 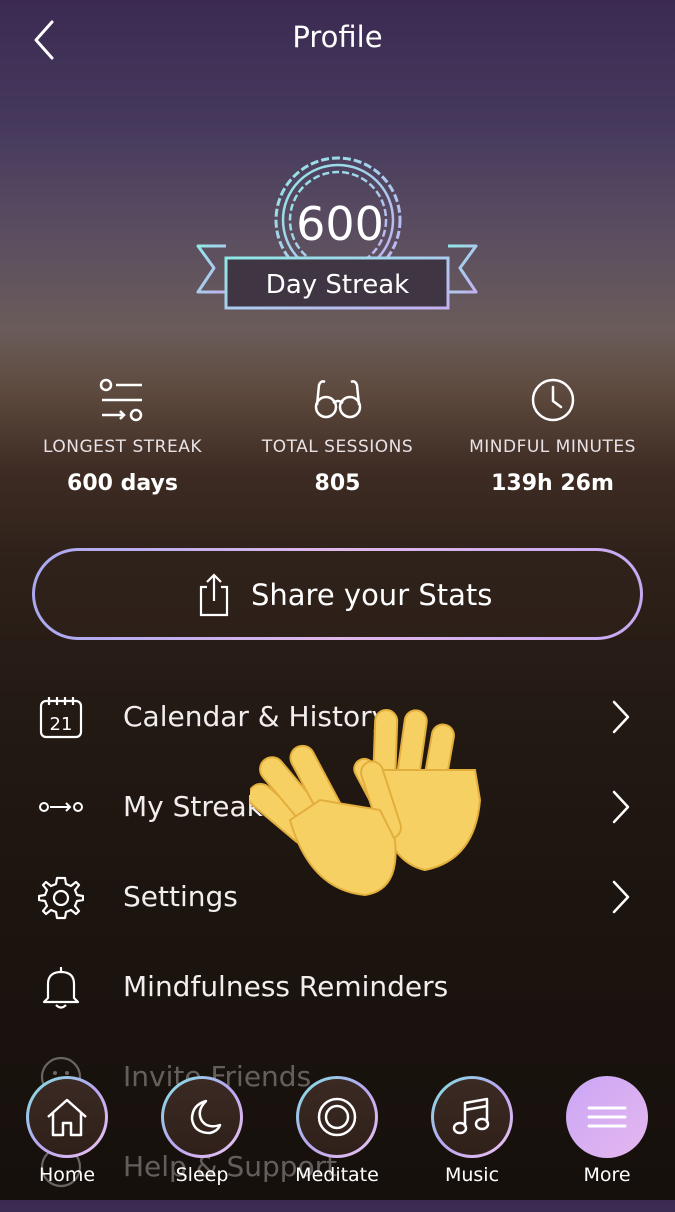 I want to click on calendar-icon: 21, so click(x=61, y=718).